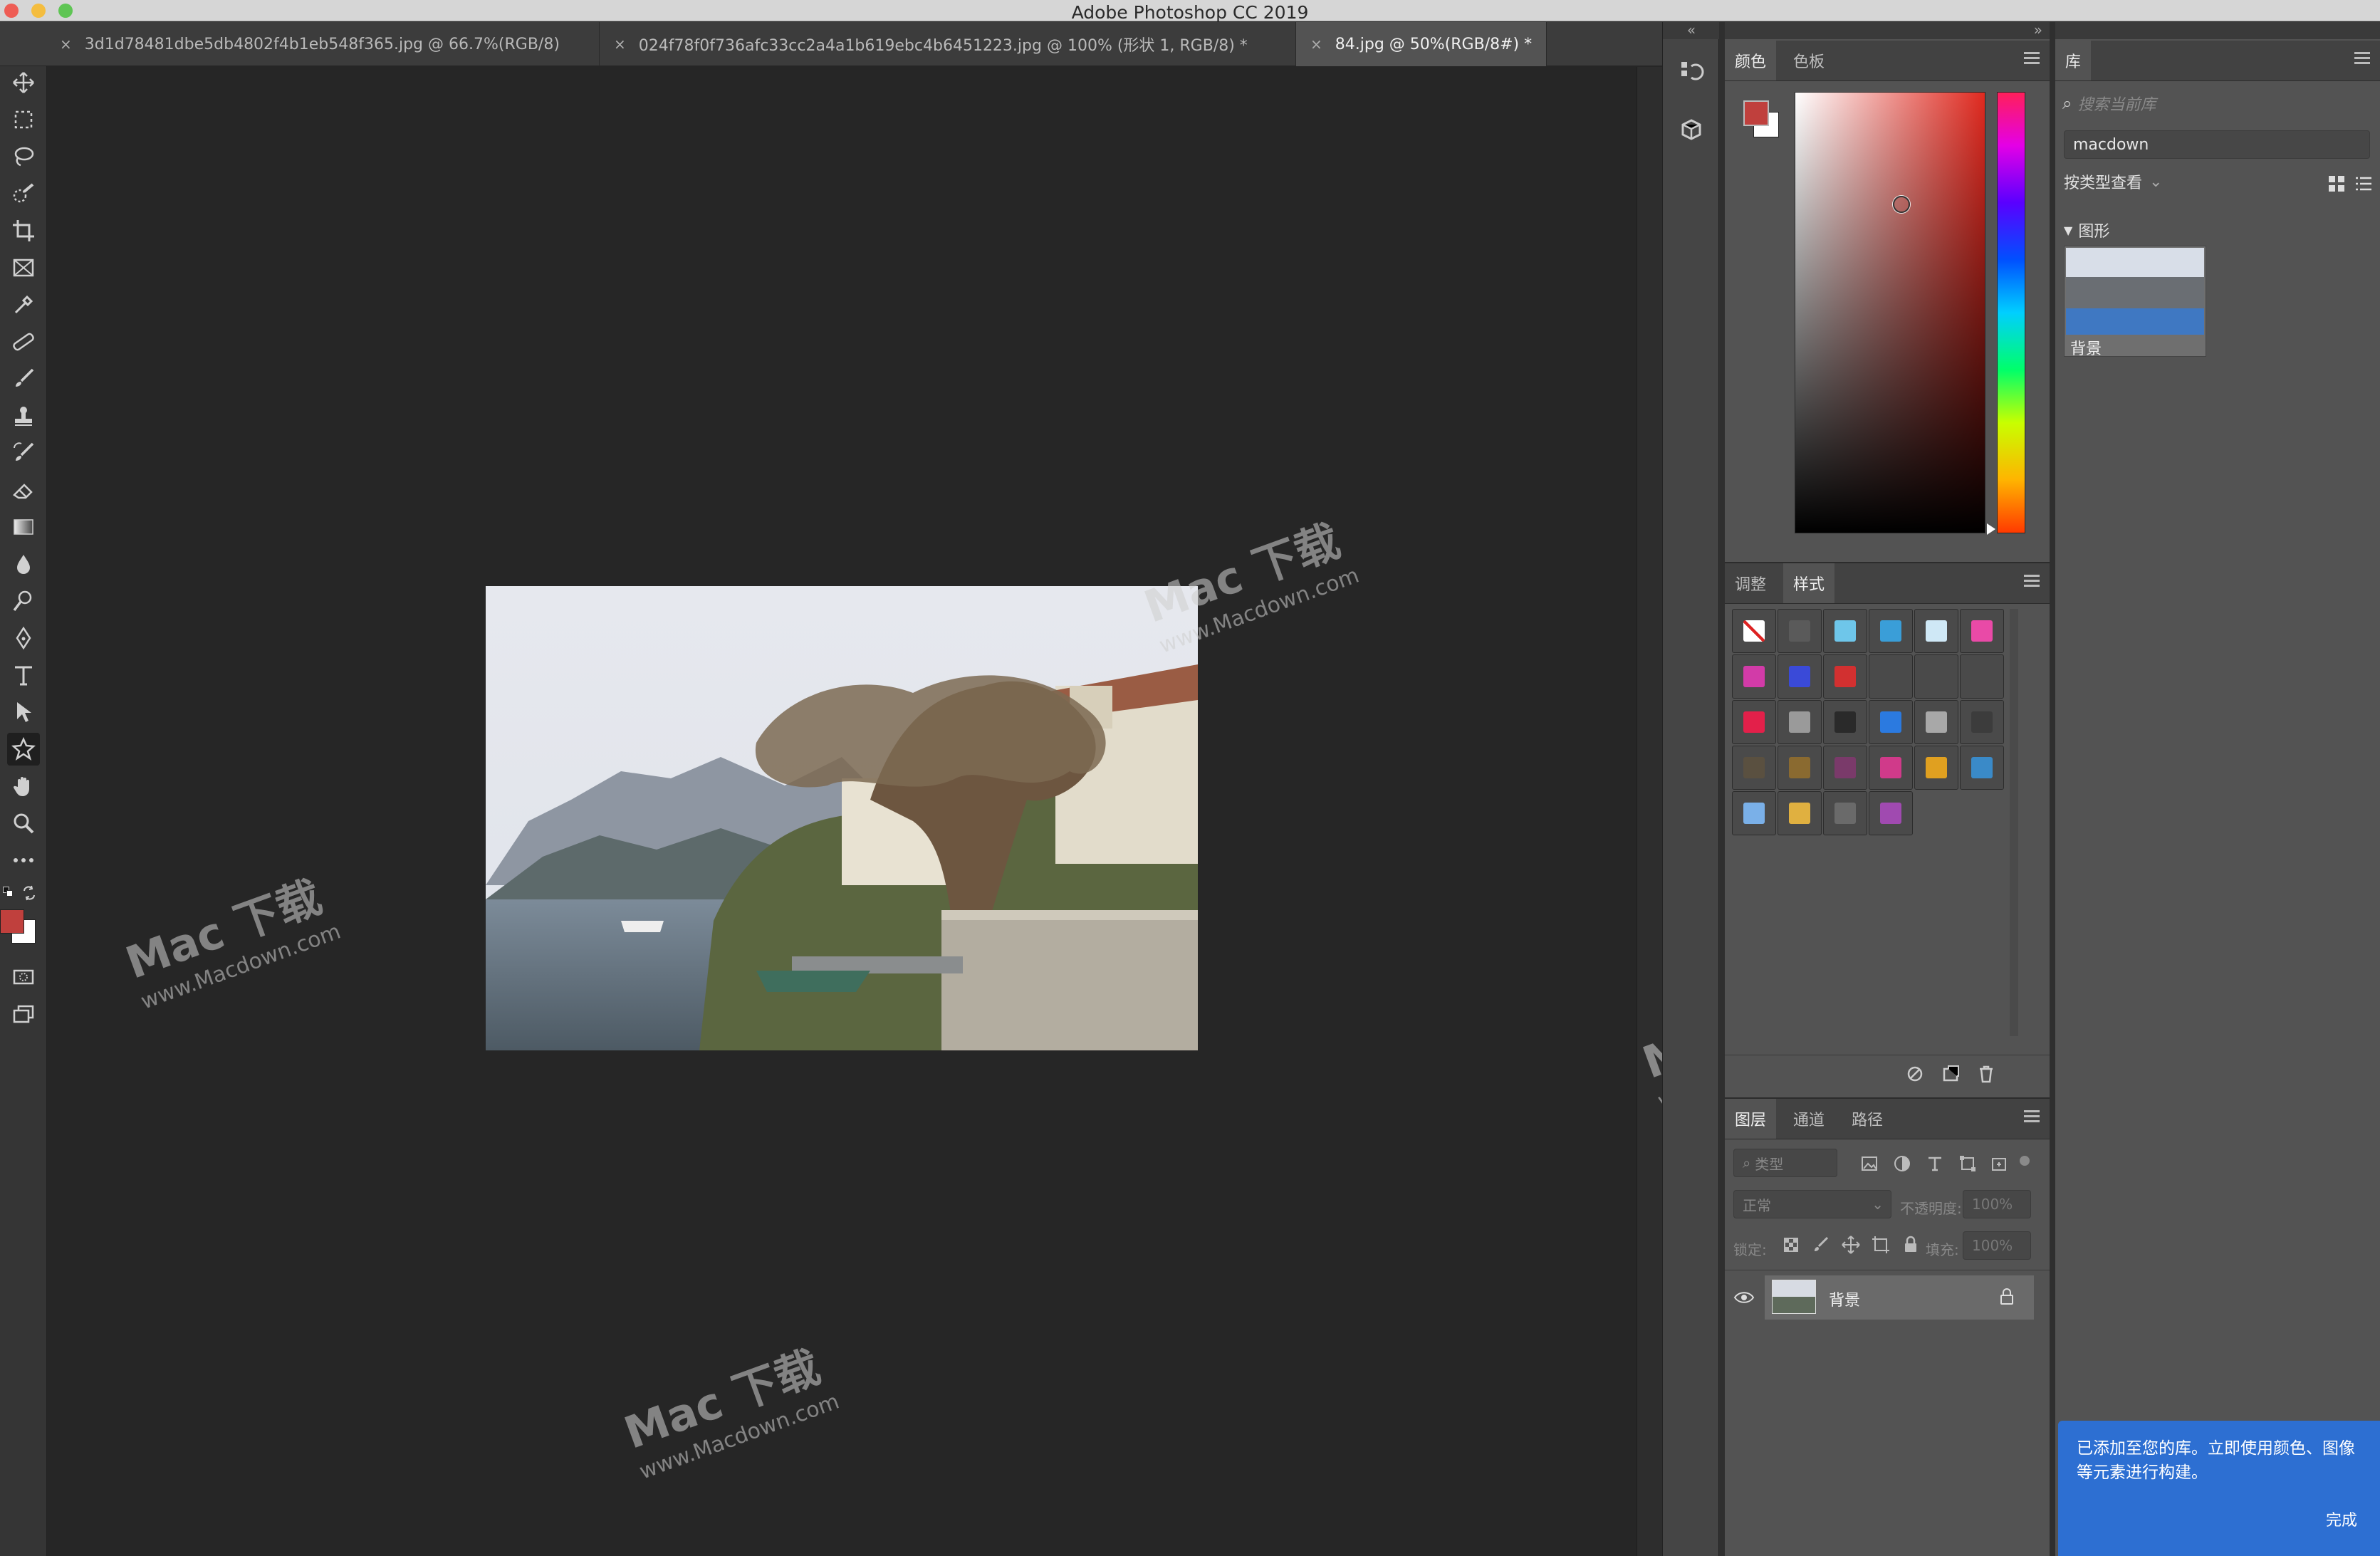 This screenshot has height=1556, width=2380. What do you see at coordinates (2011, 312) in the screenshot?
I see `hue-slider` at bounding box center [2011, 312].